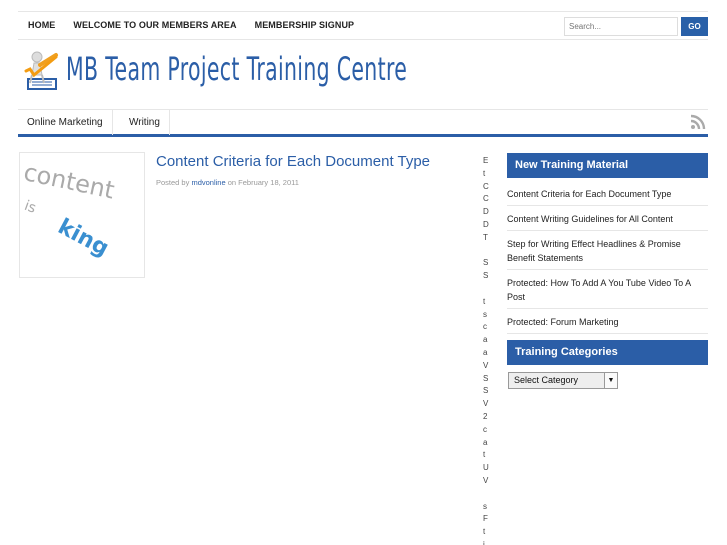  I want to click on clipped-line: T, so click(485, 237).